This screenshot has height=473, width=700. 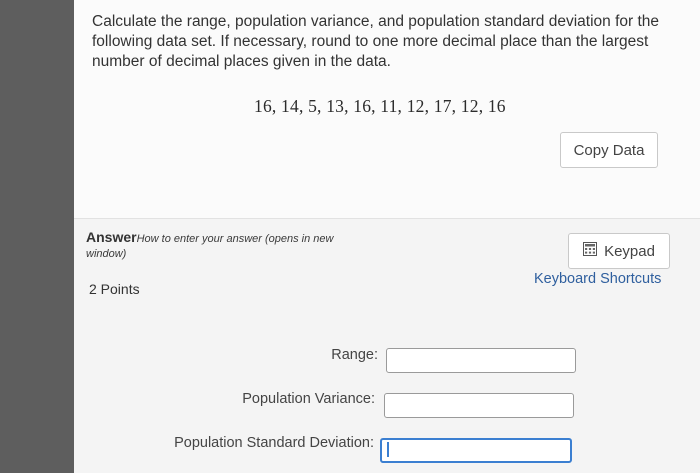 I want to click on keypad-button: Keypad, so click(x=619, y=251).